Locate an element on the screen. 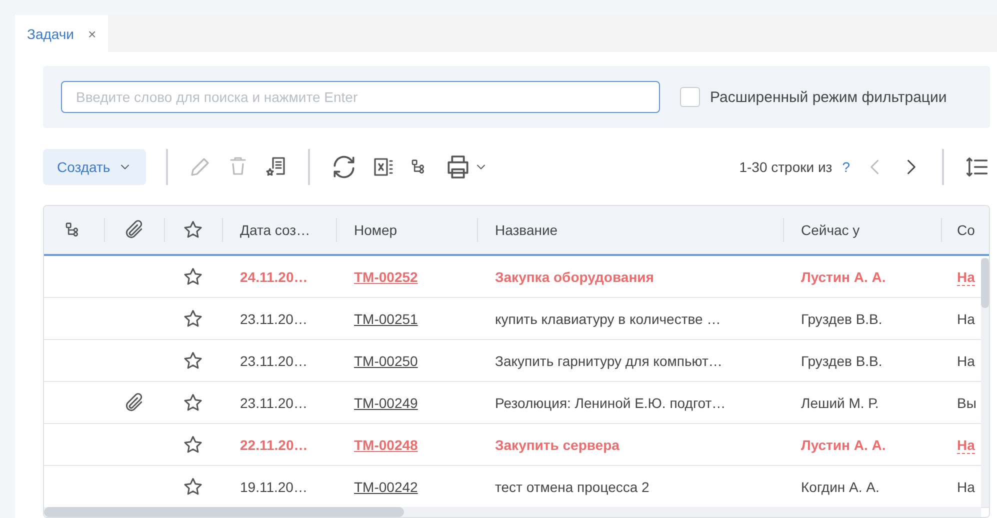 This screenshot has width=997, height=518. total-link: ? is located at coordinates (846, 167).